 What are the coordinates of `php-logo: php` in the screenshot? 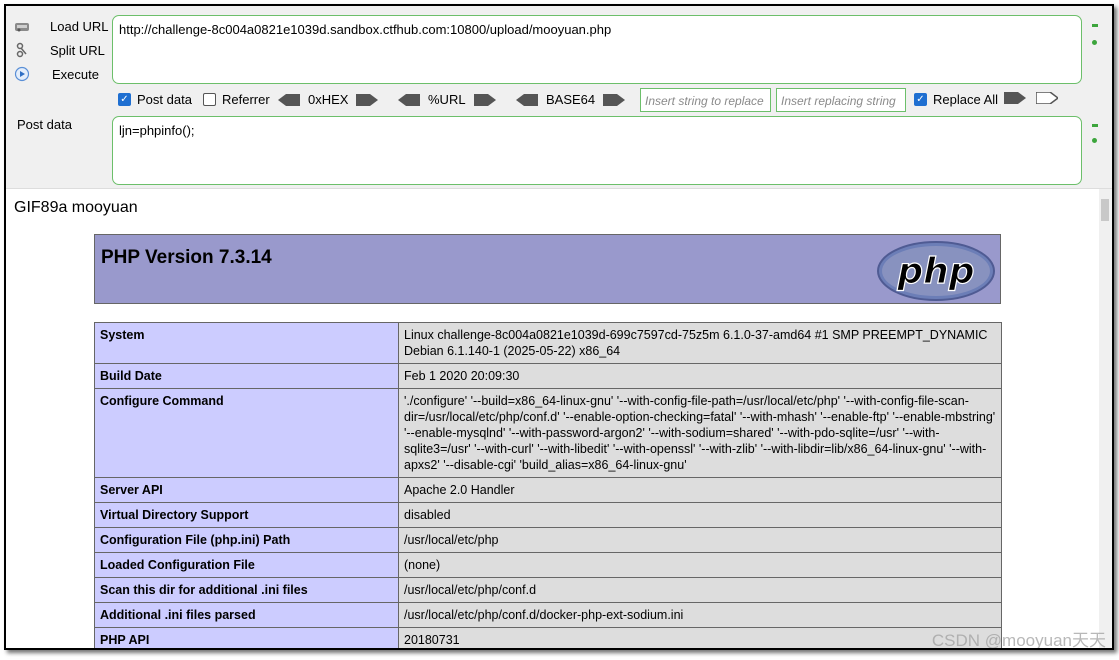 It's located at (936, 271).